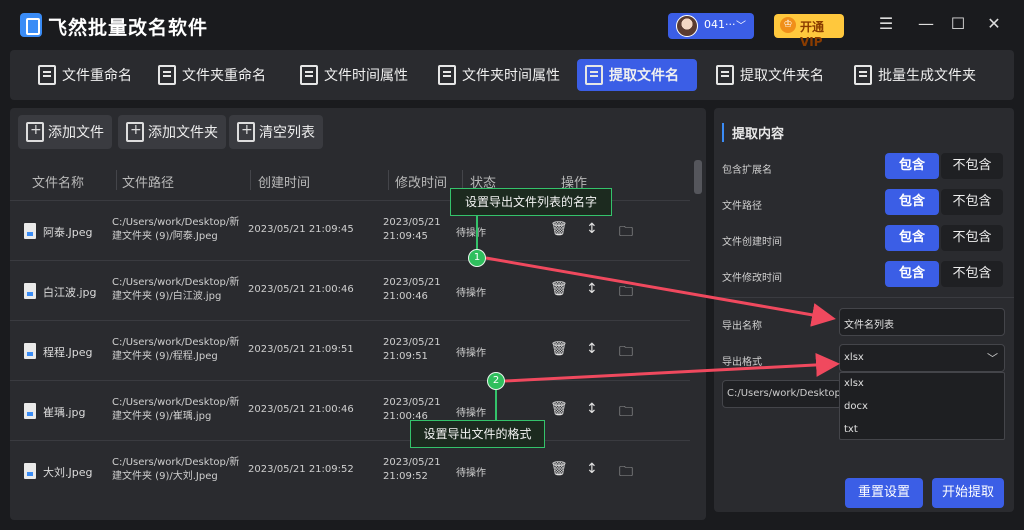 The image size is (1024, 530). Describe the element at coordinates (412, 469) in the screenshot. I see `file-modified: 2023/05/21 21:09:52` at that location.